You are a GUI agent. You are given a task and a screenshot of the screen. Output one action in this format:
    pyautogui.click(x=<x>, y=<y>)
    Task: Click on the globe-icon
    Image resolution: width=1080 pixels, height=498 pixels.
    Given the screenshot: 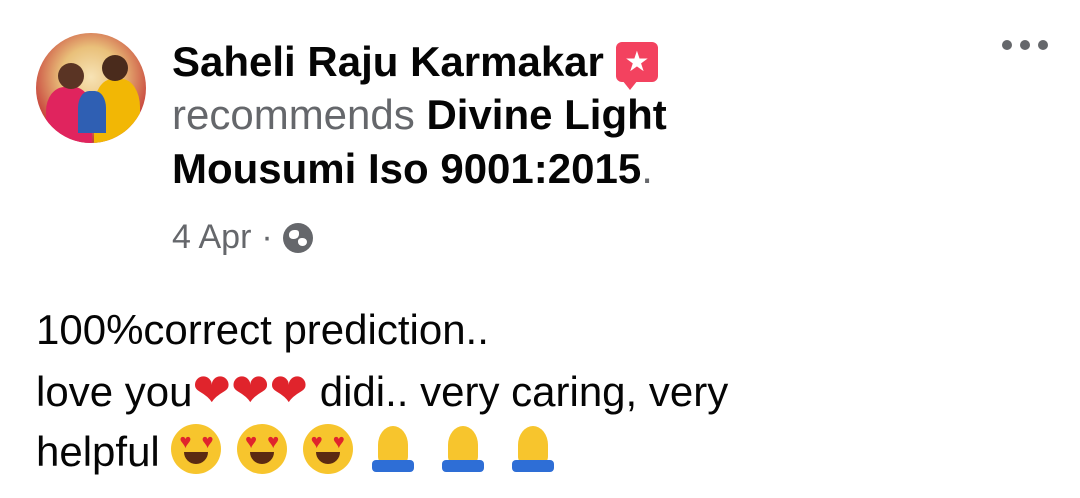 What is the action you would take?
    pyautogui.click(x=297, y=237)
    